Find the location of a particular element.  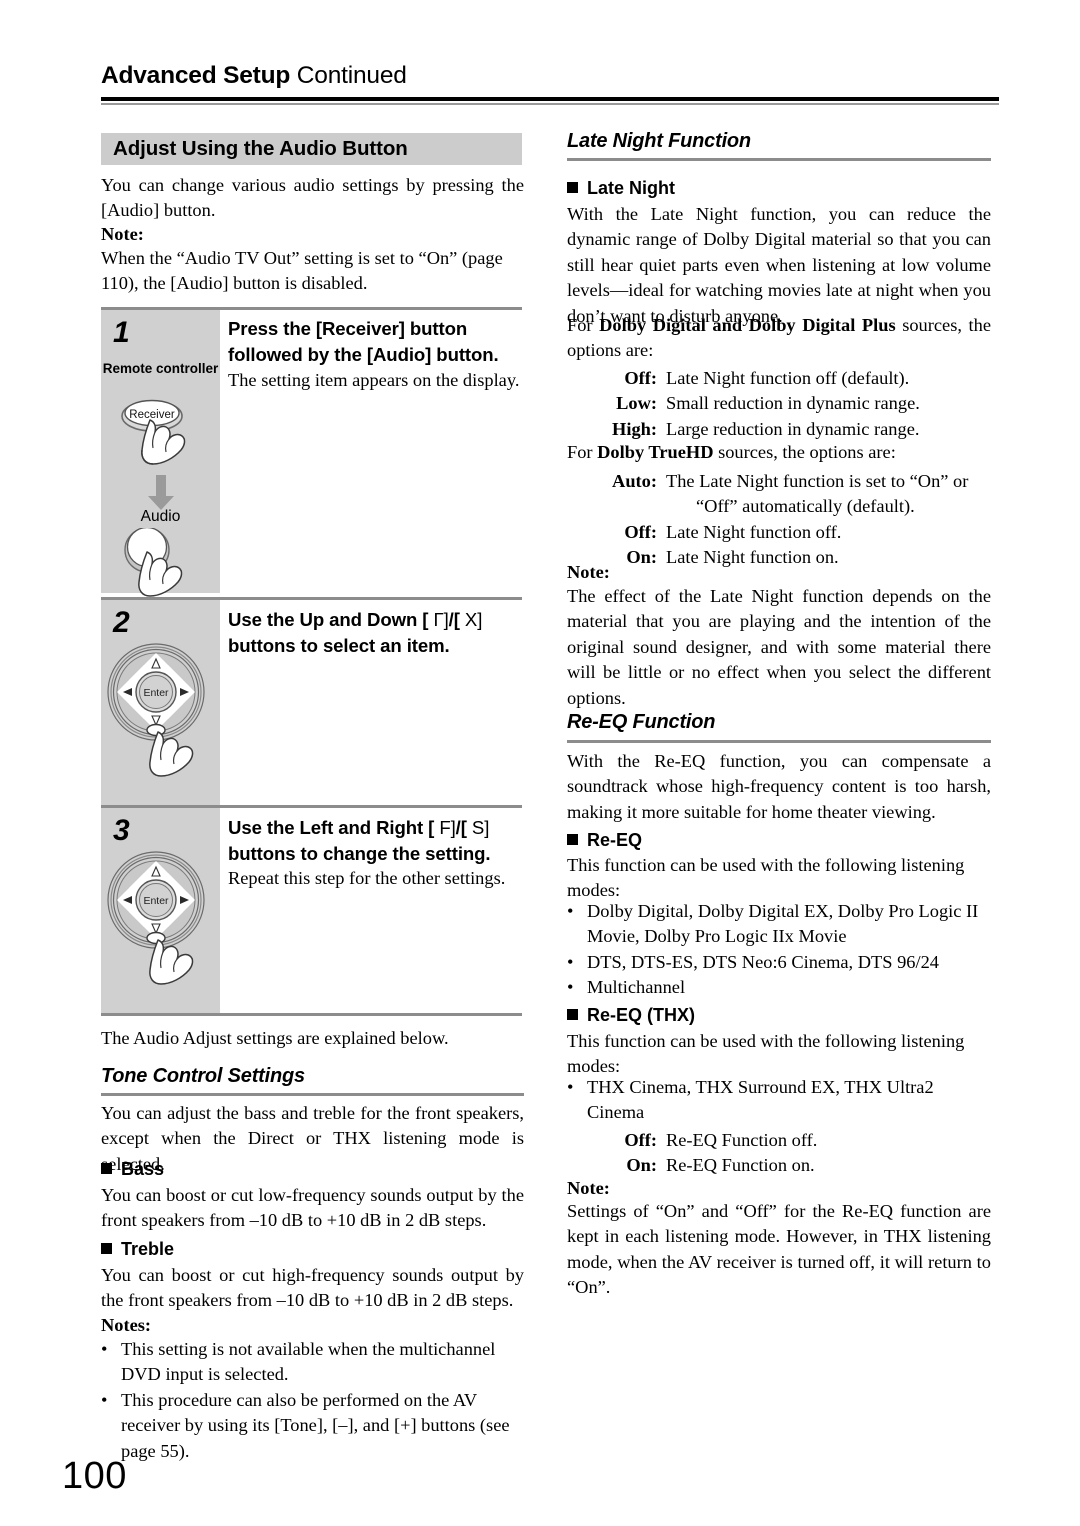

audio-button-caption-text: Audio is located at coordinates (160, 516).